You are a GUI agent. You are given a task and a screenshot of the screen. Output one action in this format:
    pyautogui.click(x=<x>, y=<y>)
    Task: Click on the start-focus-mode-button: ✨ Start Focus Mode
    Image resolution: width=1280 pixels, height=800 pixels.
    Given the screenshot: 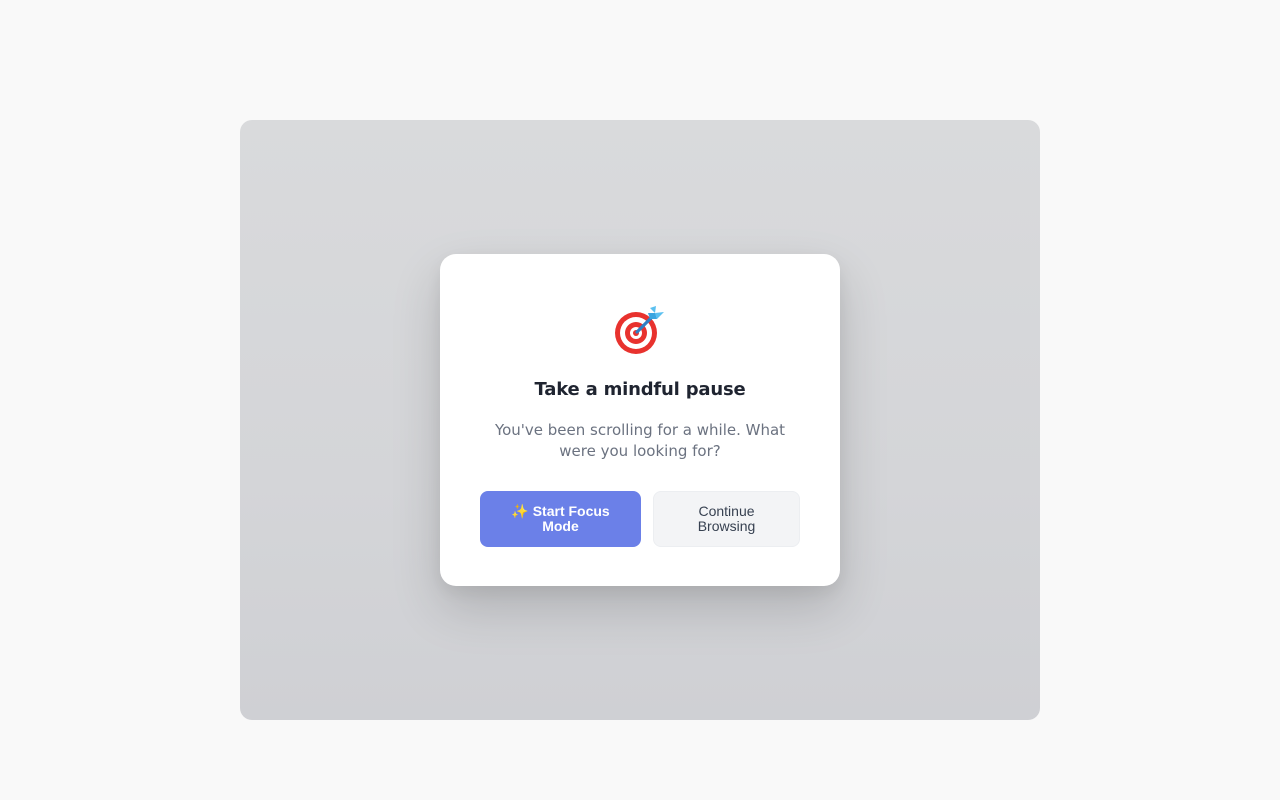 What is the action you would take?
    pyautogui.click(x=560, y=519)
    